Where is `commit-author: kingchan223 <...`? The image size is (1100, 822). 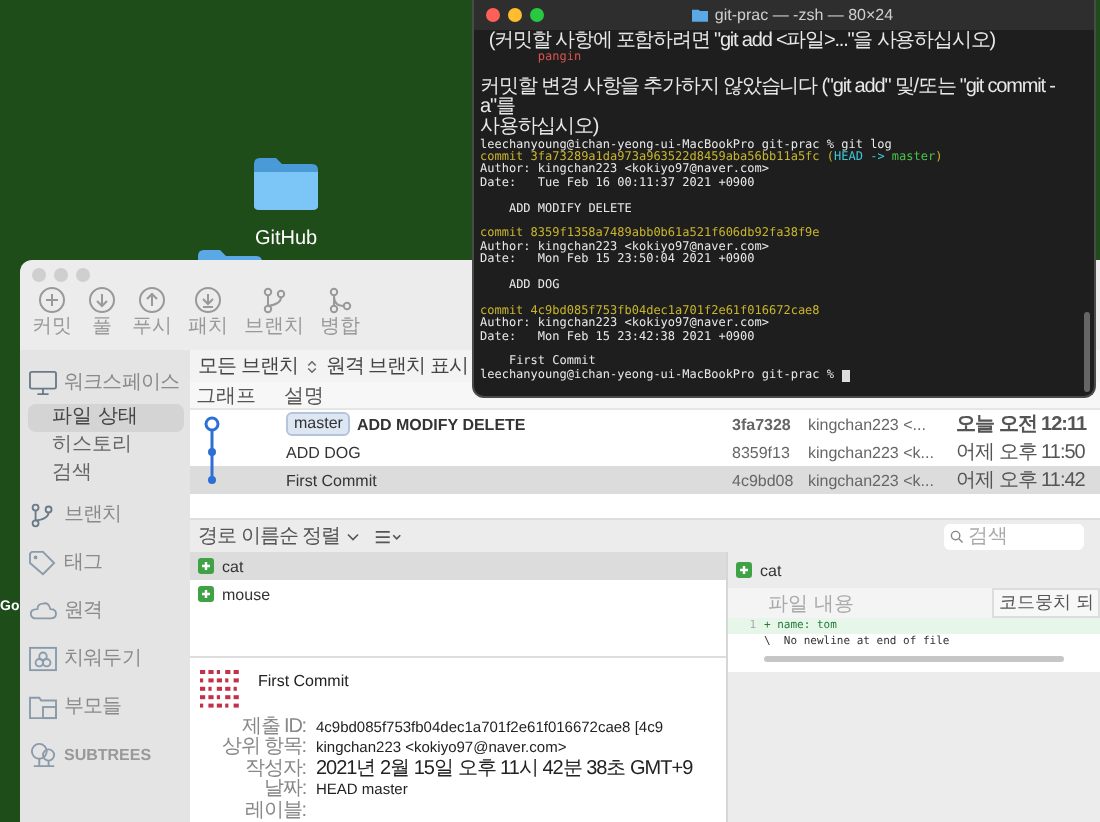 commit-author: kingchan223 <... is located at coordinates (868, 424).